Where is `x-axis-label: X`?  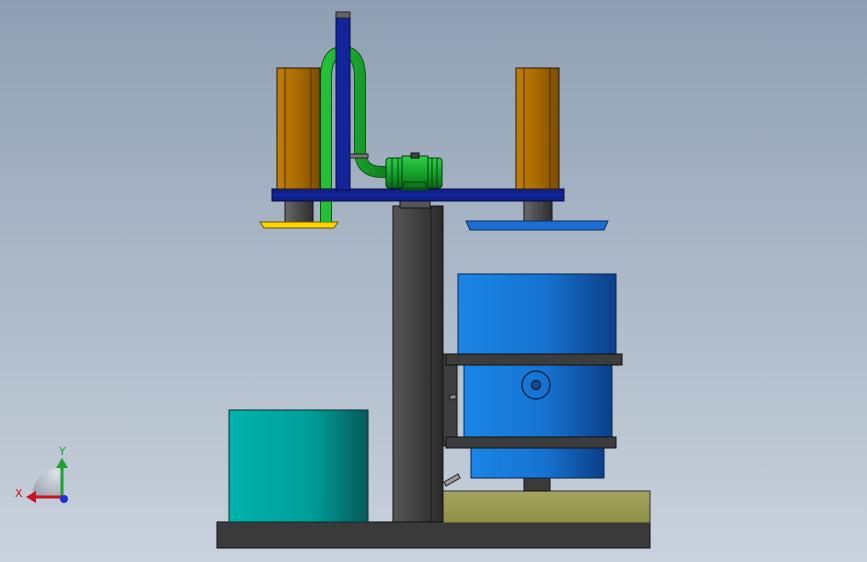 x-axis-label: X is located at coordinates (19, 493).